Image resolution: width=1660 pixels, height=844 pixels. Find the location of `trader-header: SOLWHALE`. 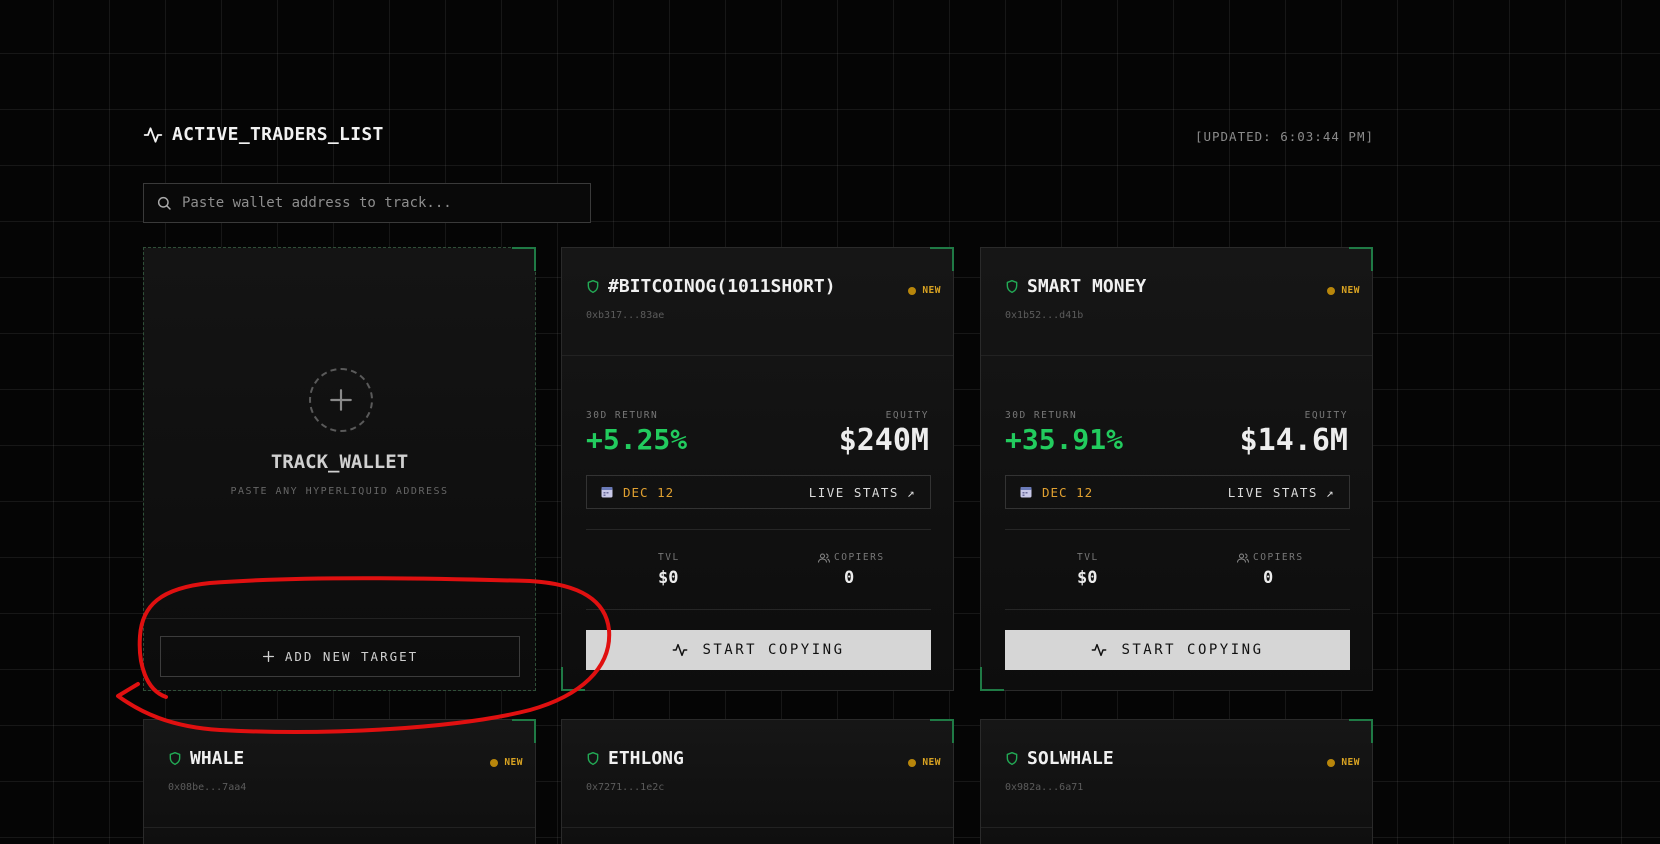

trader-header: SOLWHALE is located at coordinates (1059, 758).